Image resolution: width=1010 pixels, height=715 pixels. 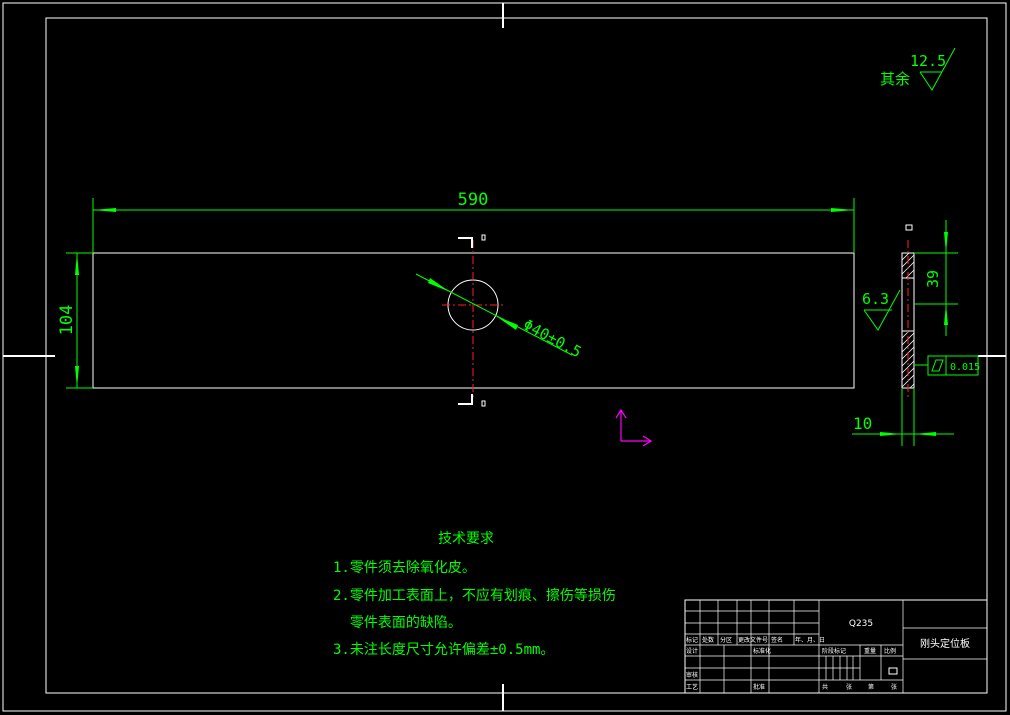 What do you see at coordinates (895, 79) in the screenshot?
I see `roughness-prefix: 其余` at bounding box center [895, 79].